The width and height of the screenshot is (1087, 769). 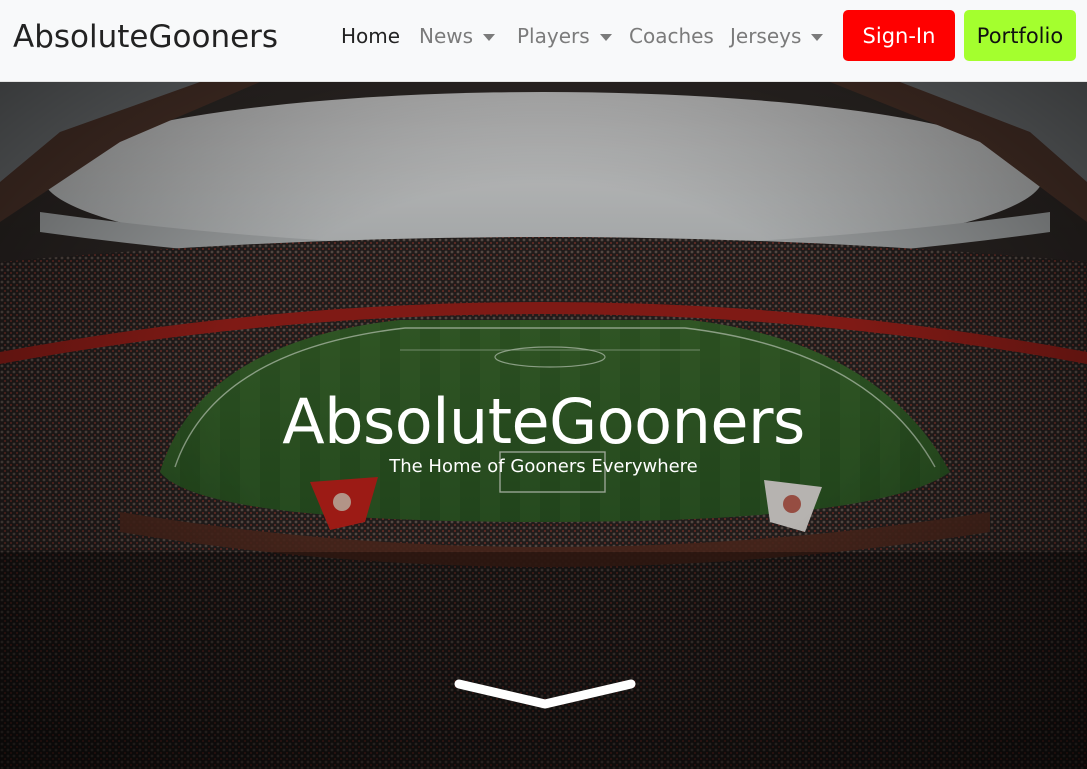 I want to click on nav-players-label: Players, so click(x=553, y=36).